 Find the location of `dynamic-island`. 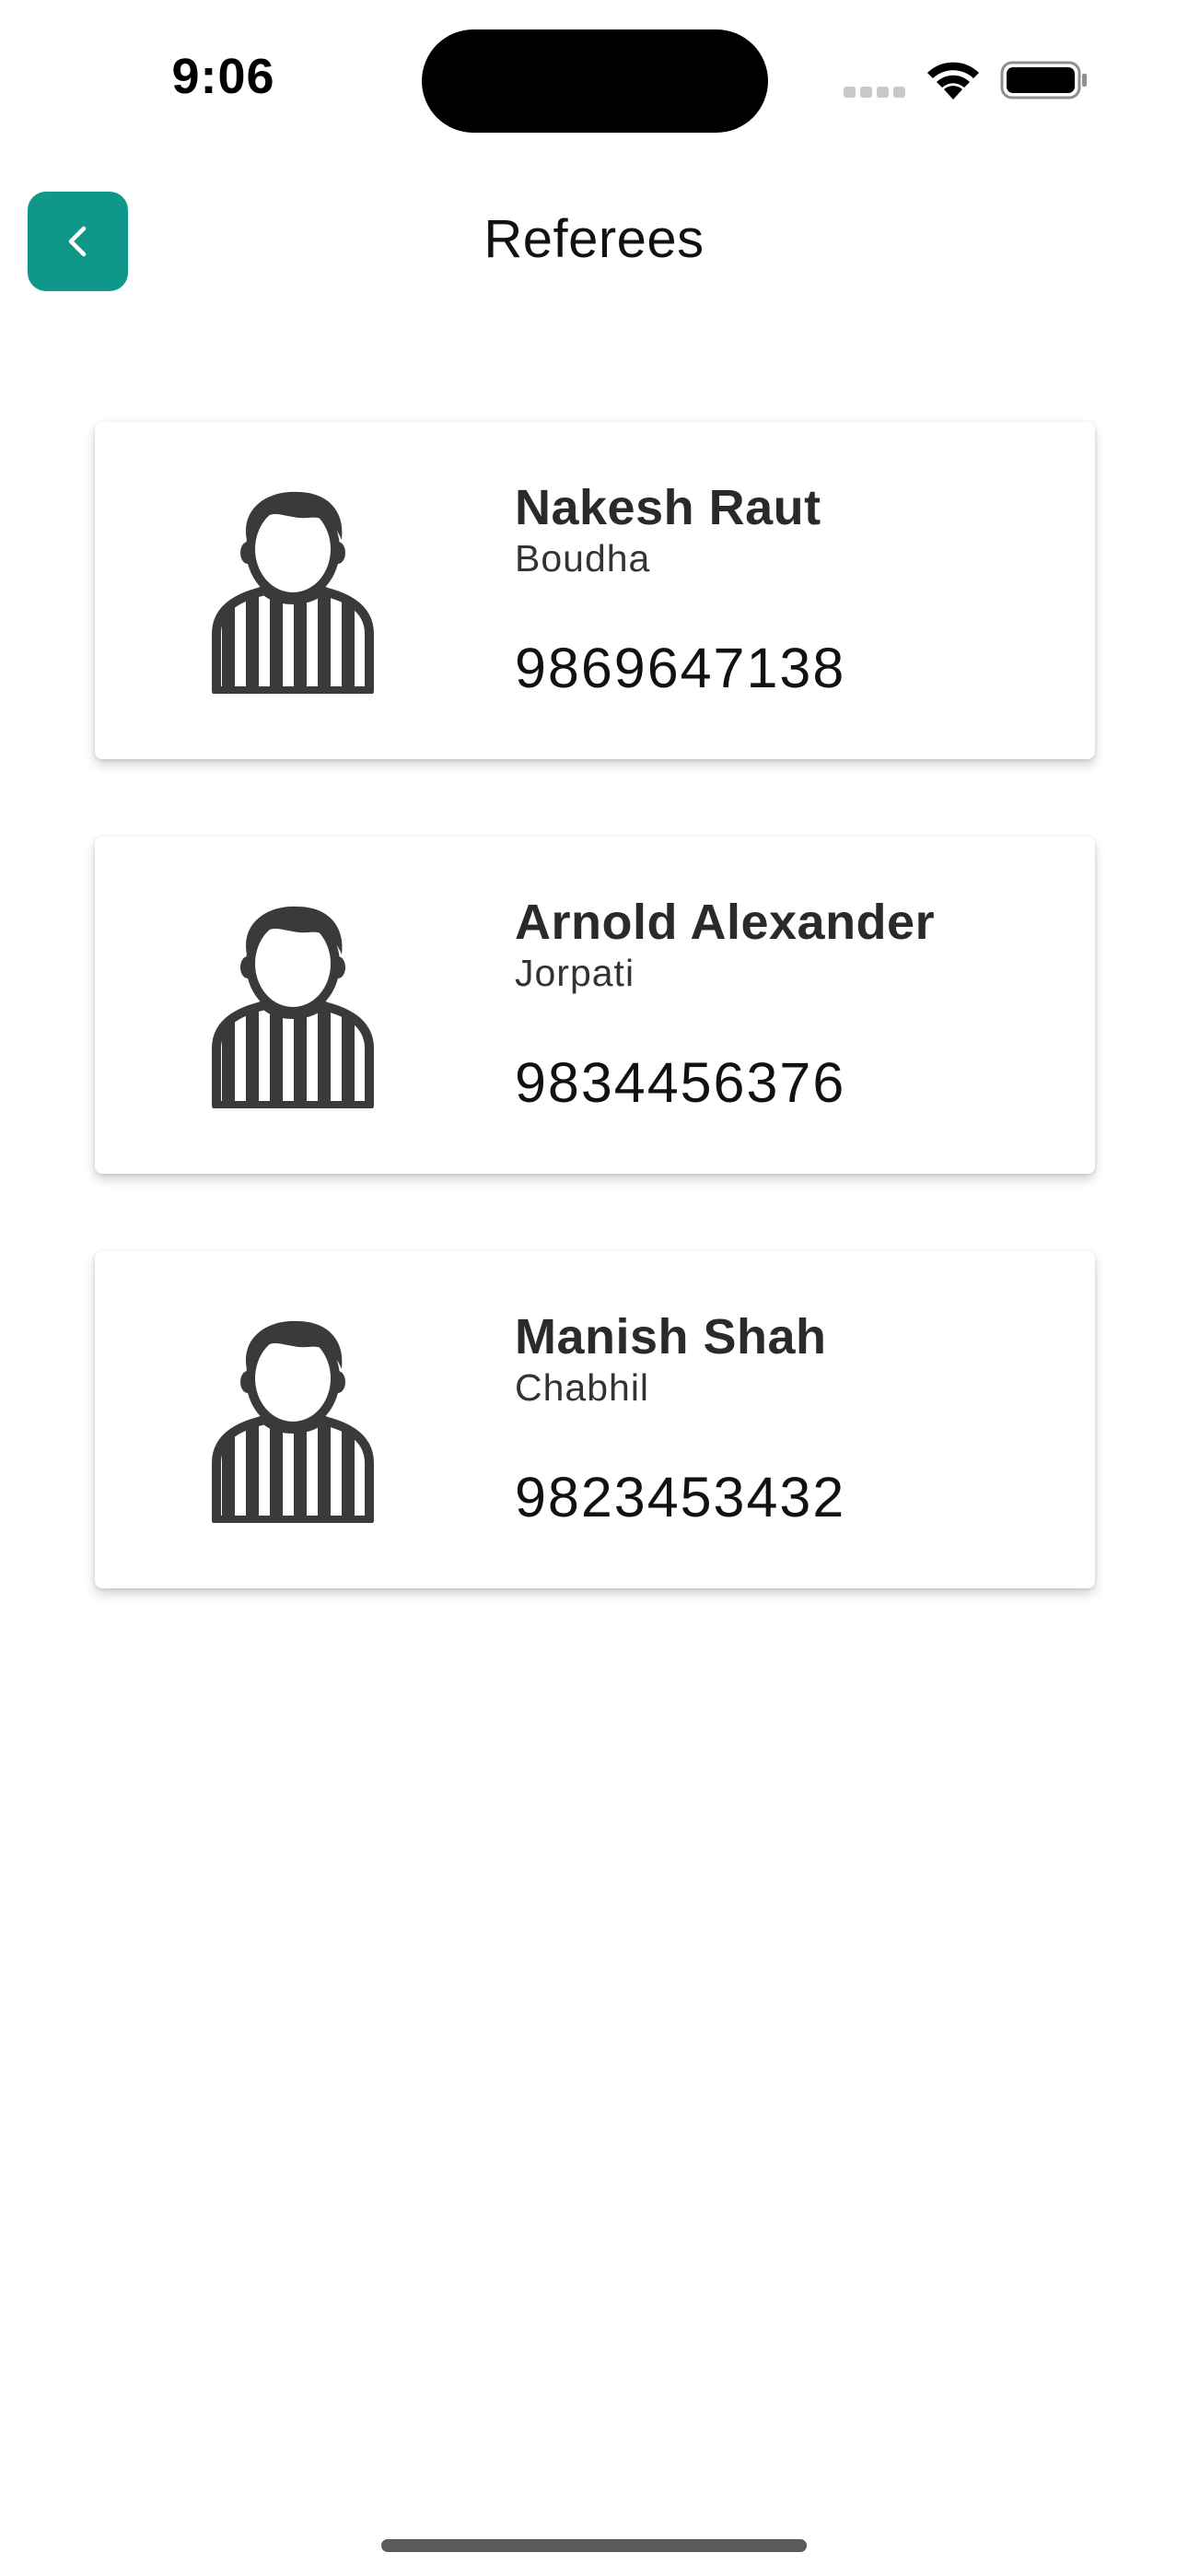

dynamic-island is located at coordinates (595, 81).